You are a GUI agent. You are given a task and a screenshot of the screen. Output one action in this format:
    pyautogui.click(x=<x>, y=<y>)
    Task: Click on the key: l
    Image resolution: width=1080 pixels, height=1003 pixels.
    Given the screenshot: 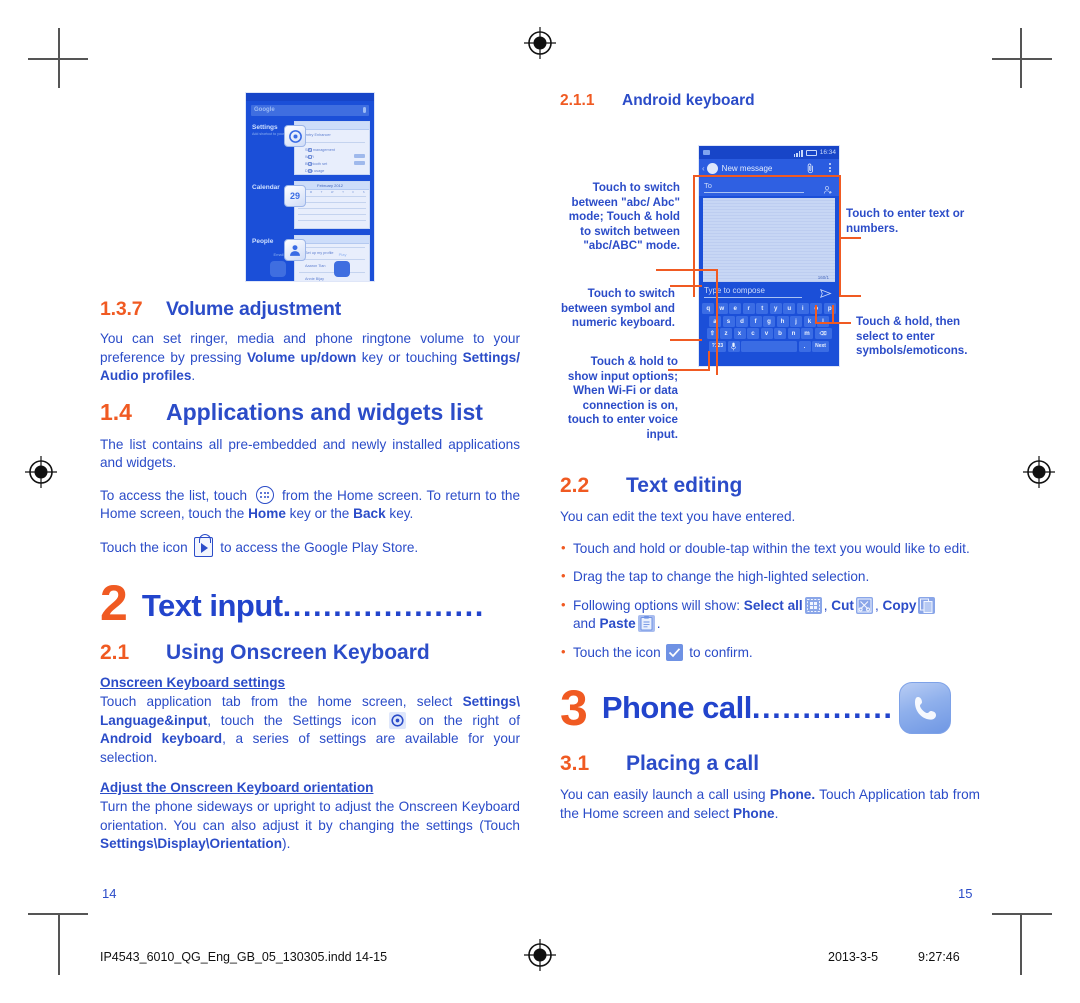 What is the action you would take?
    pyautogui.click(x=823, y=321)
    